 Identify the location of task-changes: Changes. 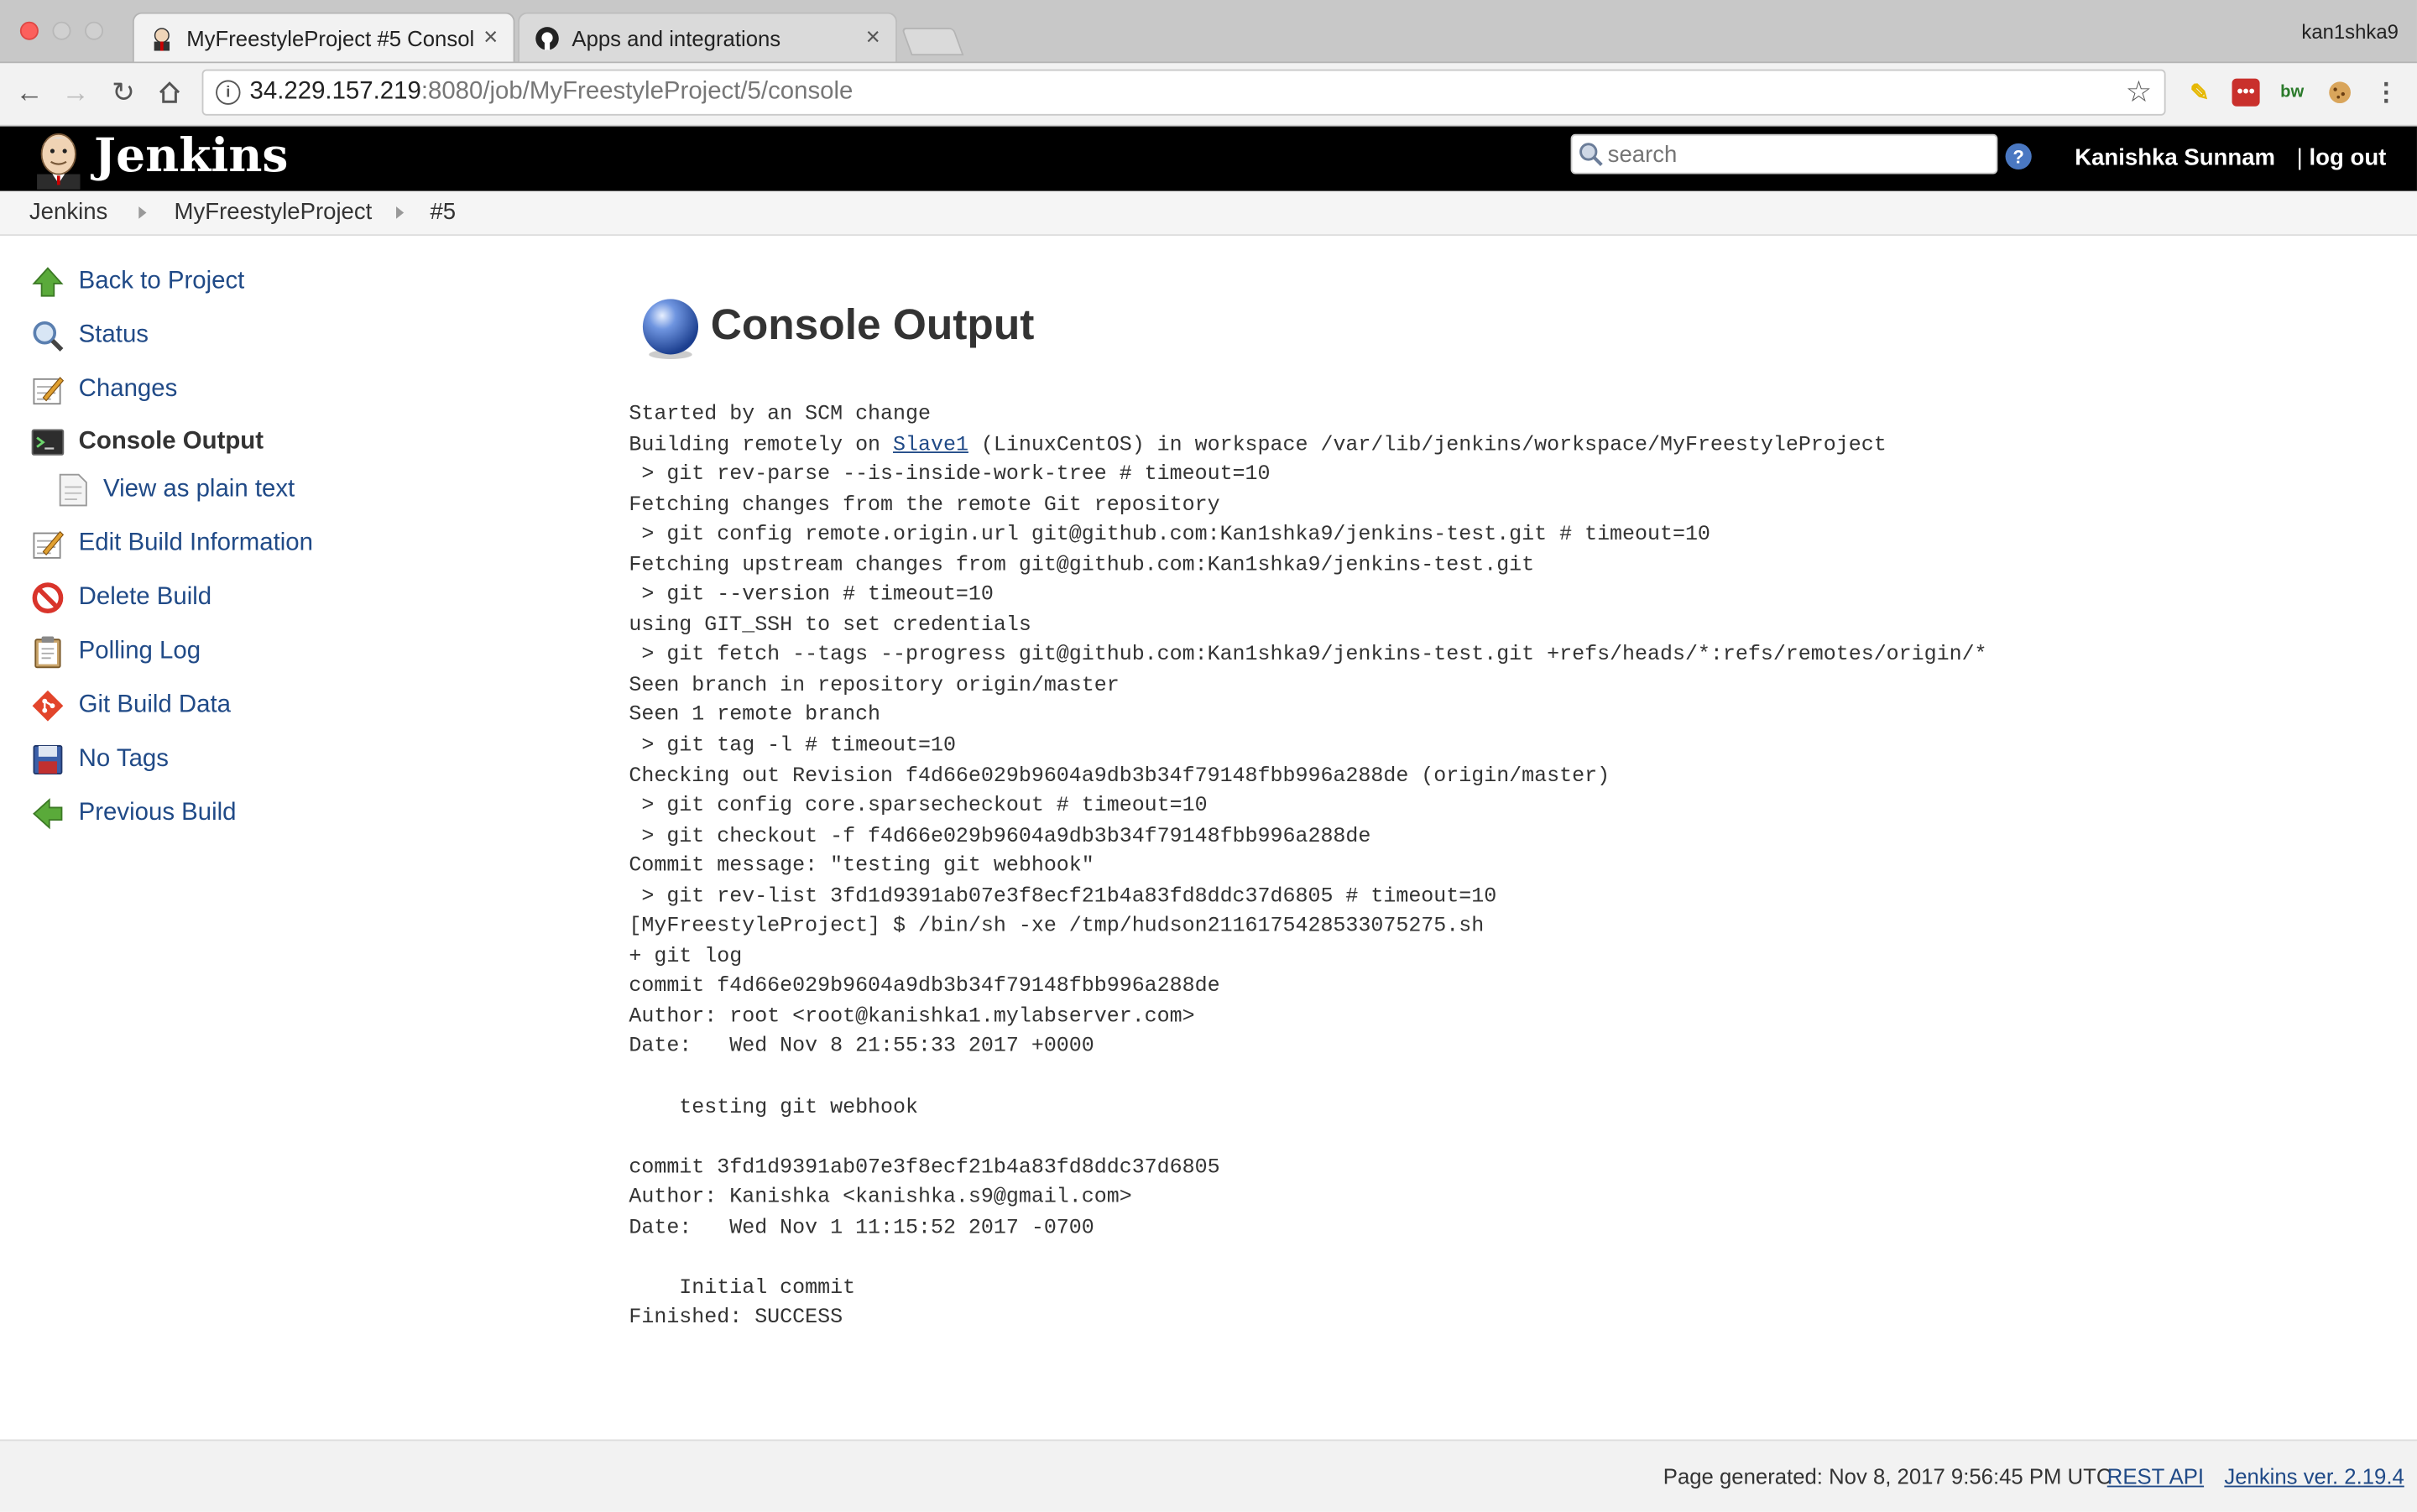
(104, 390).